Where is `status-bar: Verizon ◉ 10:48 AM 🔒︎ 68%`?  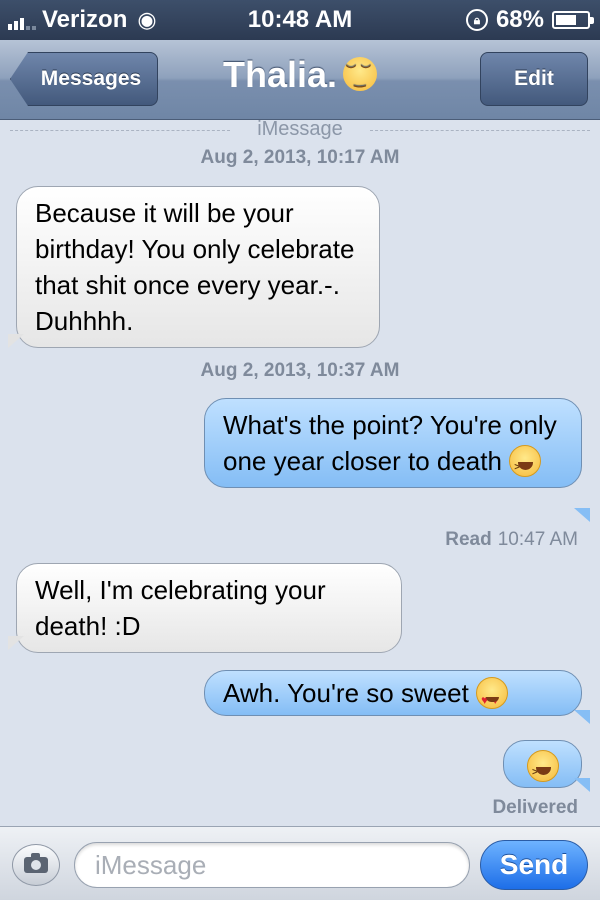 status-bar: Verizon ◉ 10:48 AM 🔒︎ 68% is located at coordinates (300, 20).